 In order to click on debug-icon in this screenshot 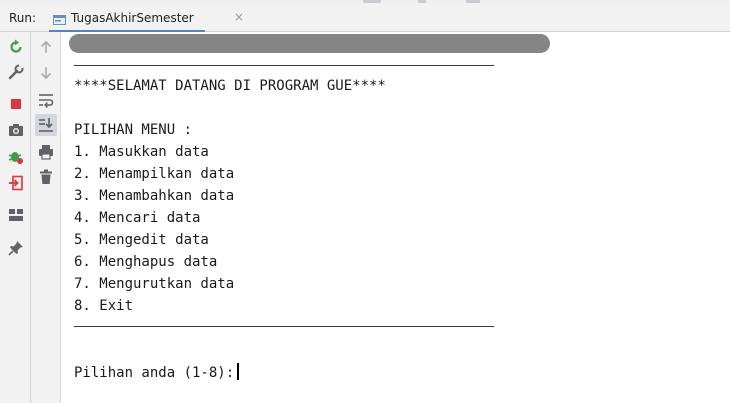, I will do `click(16, 157)`.